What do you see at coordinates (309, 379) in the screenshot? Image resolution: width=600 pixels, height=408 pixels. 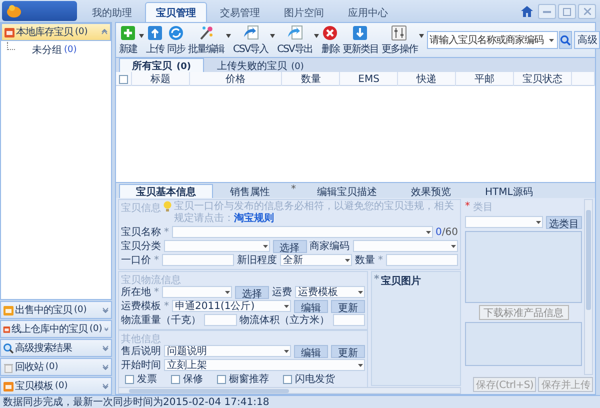 I see `checkbox-option: 闪电发货` at bounding box center [309, 379].